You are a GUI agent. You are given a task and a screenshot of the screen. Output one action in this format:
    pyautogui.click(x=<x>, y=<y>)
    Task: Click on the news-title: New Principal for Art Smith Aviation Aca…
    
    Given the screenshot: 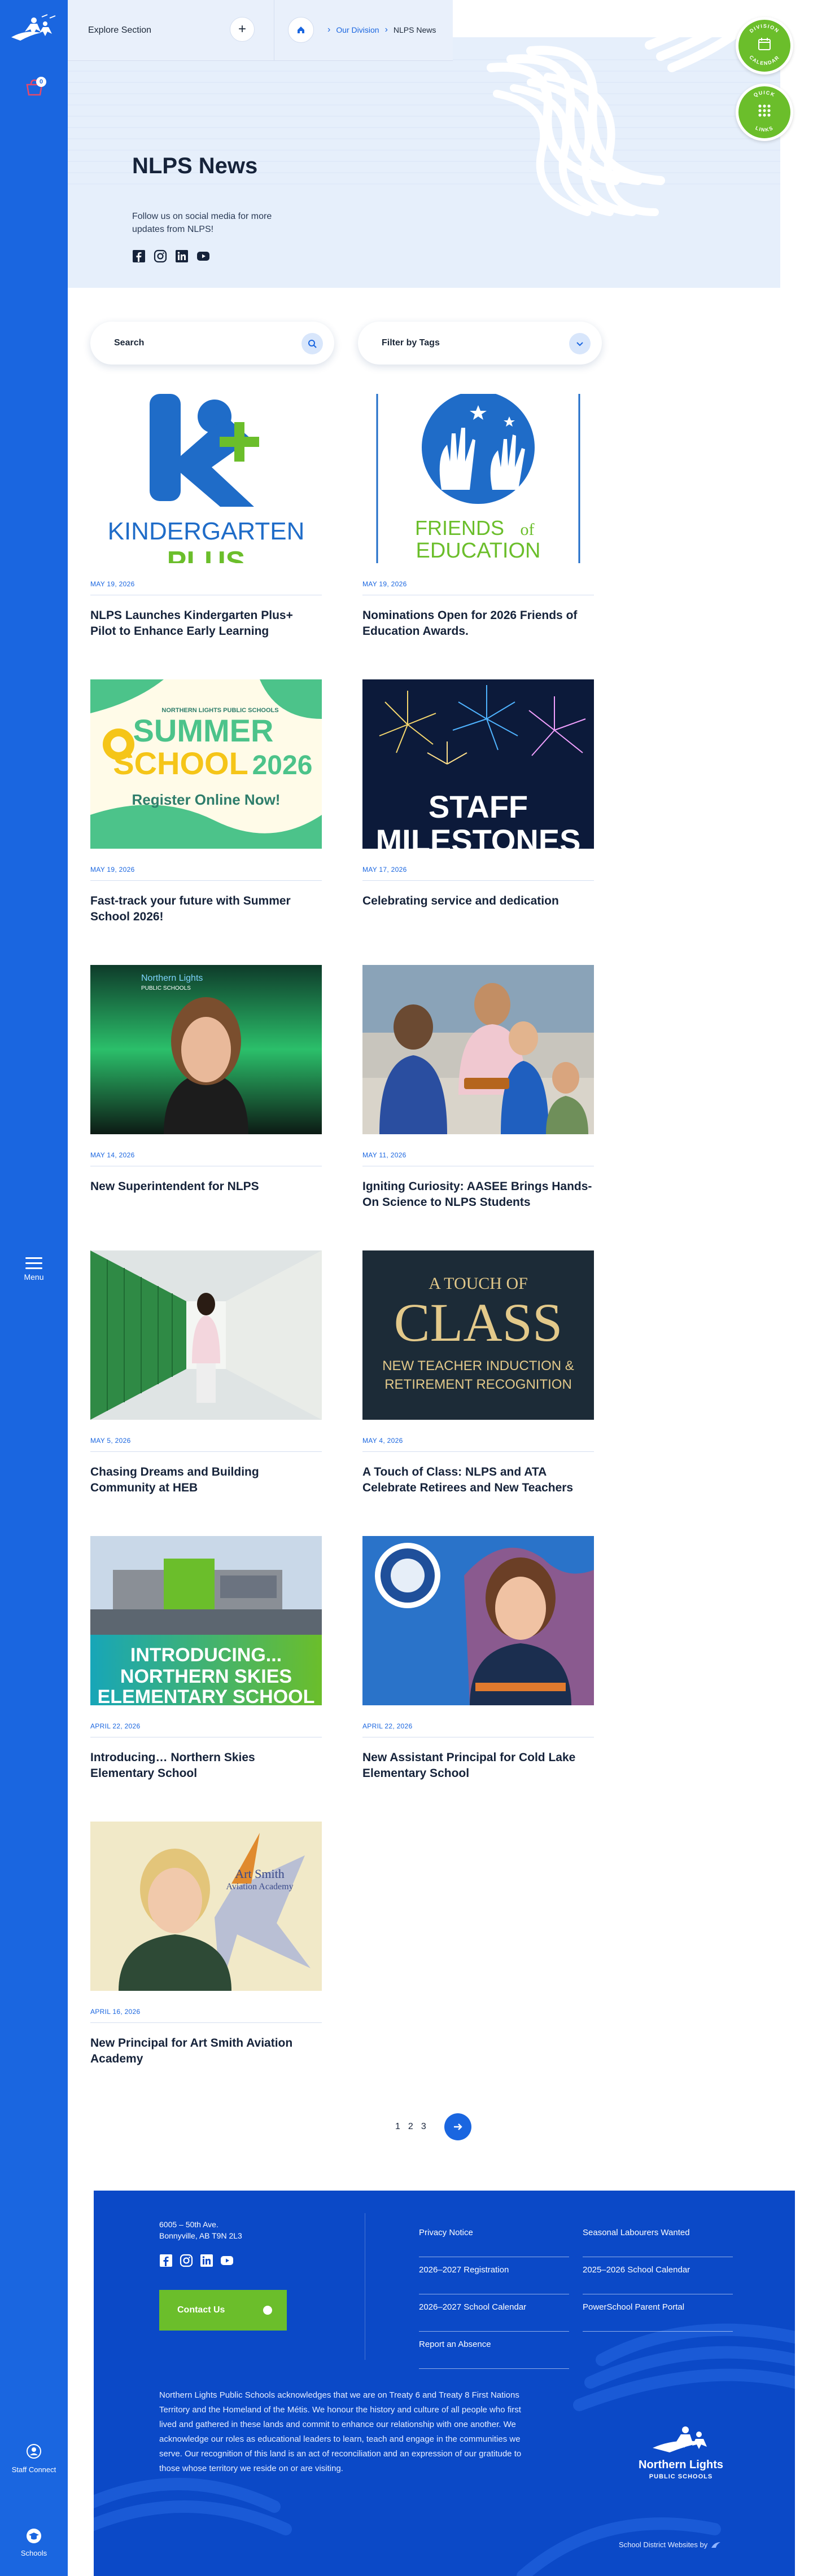 What is the action you would take?
    pyautogui.click(x=206, y=2051)
    